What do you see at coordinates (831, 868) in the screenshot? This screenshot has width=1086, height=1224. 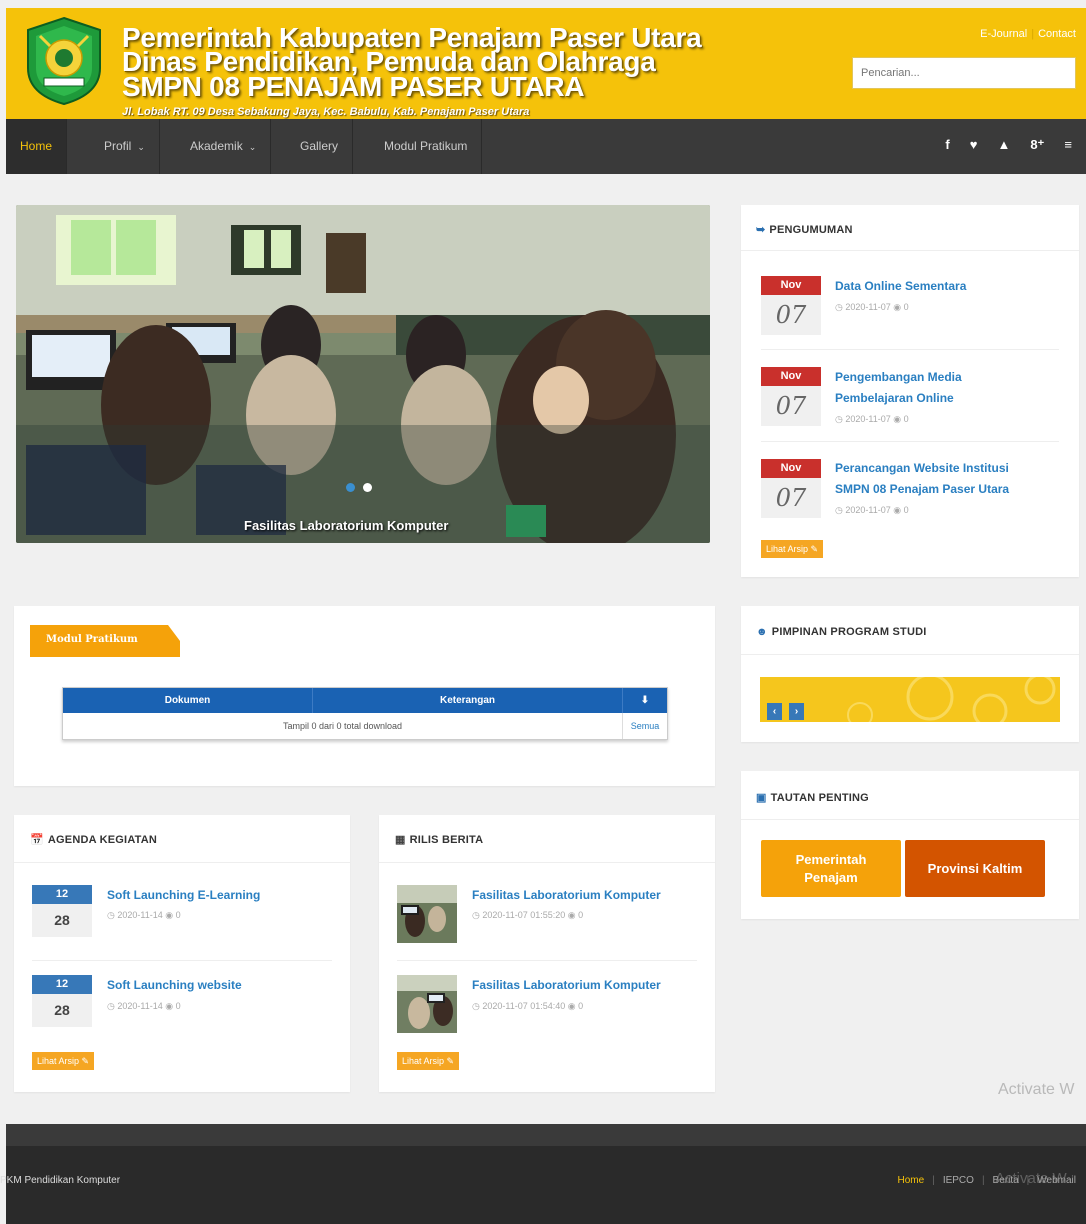 I see `pemerintah-penajam-button: Pemerintah Penajam` at bounding box center [831, 868].